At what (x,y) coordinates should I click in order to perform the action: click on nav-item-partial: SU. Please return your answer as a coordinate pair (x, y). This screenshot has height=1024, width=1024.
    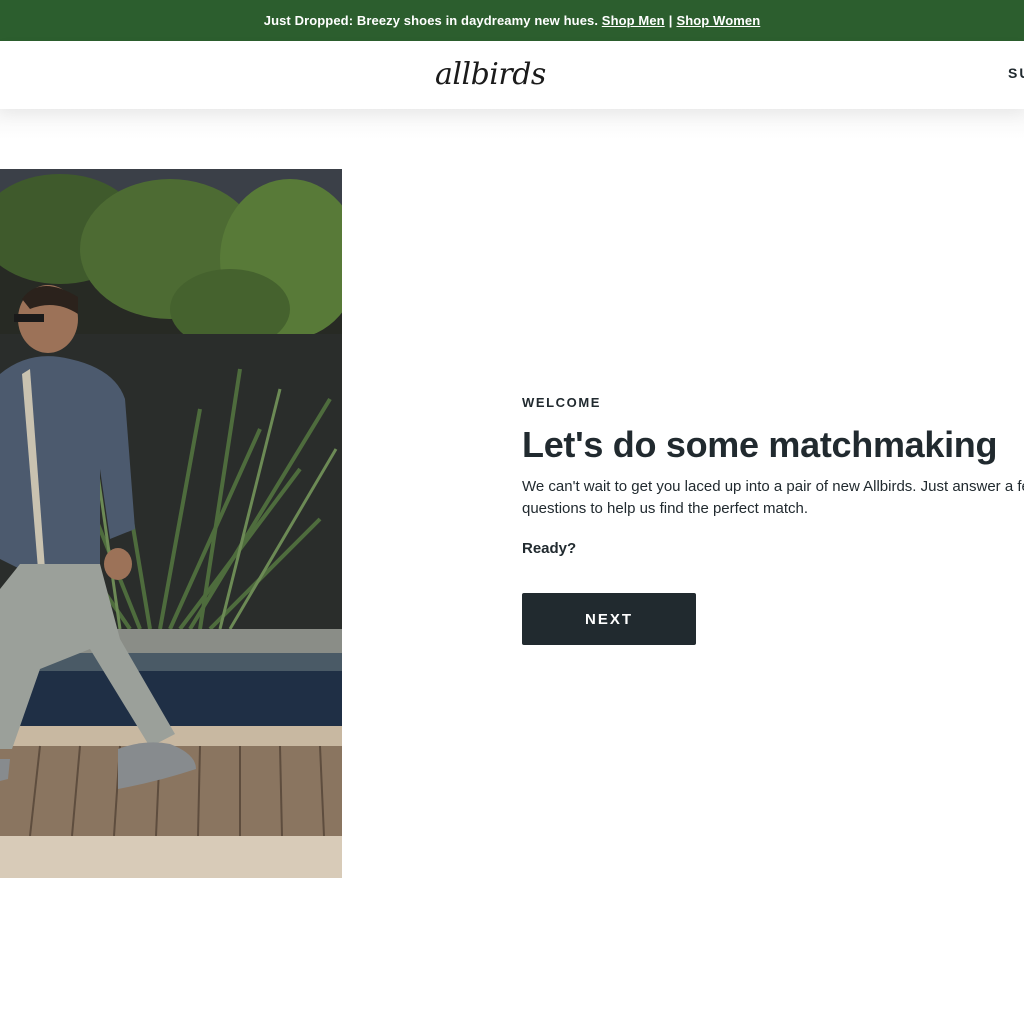
    Looking at the image, I should click on (1016, 73).